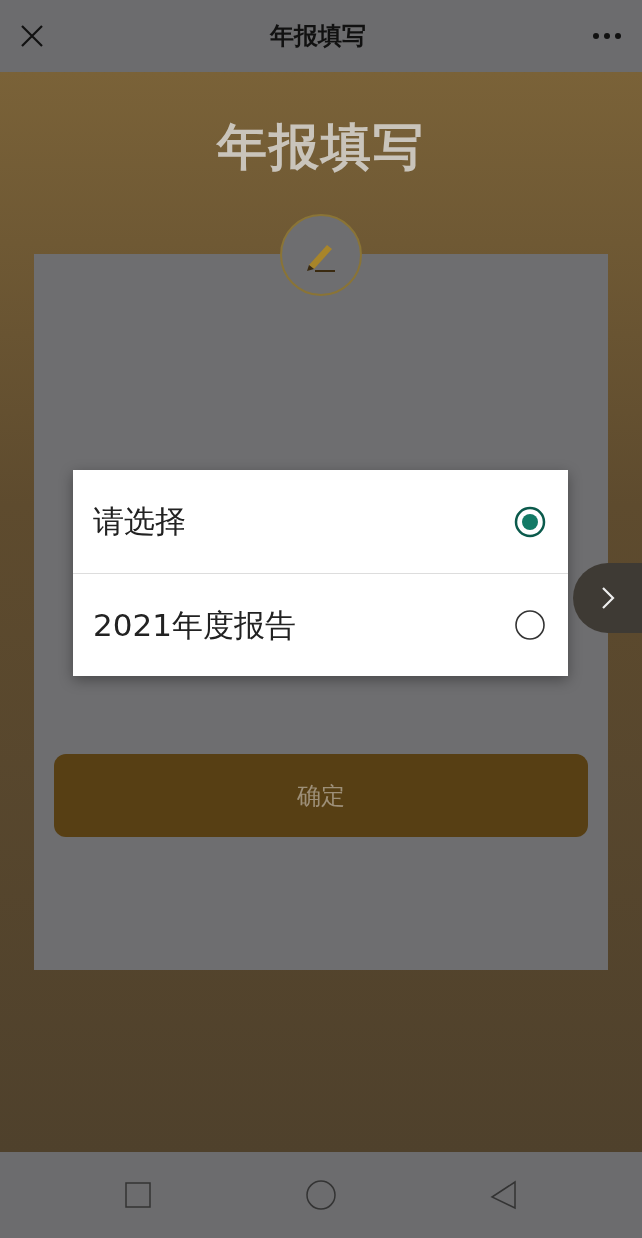  I want to click on page-title: 年报填写, so click(318, 36).